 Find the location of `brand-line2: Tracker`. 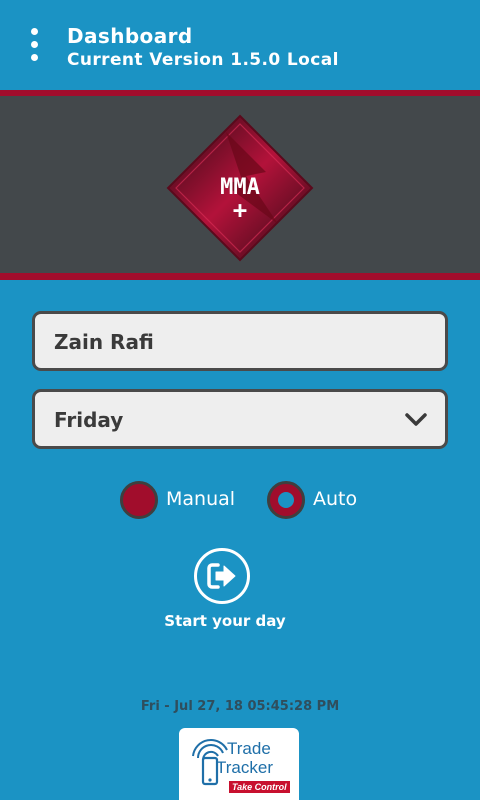

brand-line2: Tracker is located at coordinates (244, 767).